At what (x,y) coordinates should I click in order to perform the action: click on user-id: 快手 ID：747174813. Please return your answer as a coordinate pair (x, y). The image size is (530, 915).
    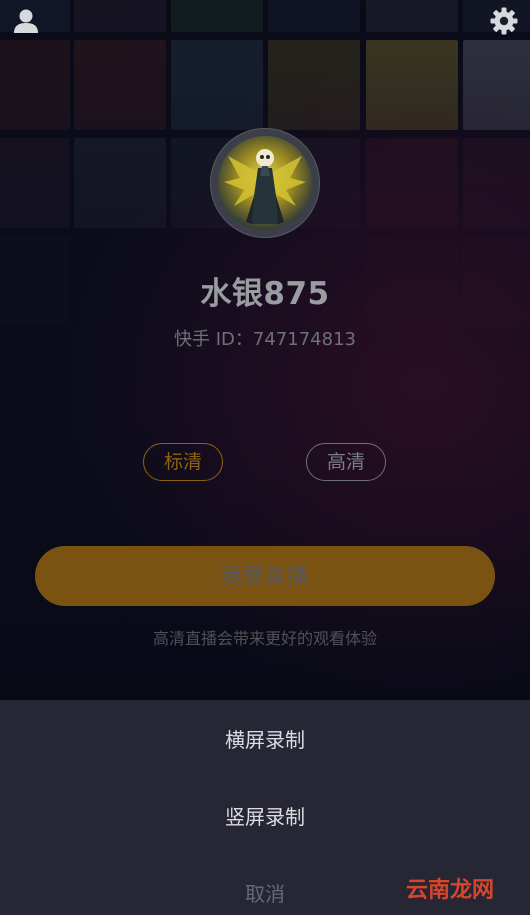
    Looking at the image, I should click on (265, 339).